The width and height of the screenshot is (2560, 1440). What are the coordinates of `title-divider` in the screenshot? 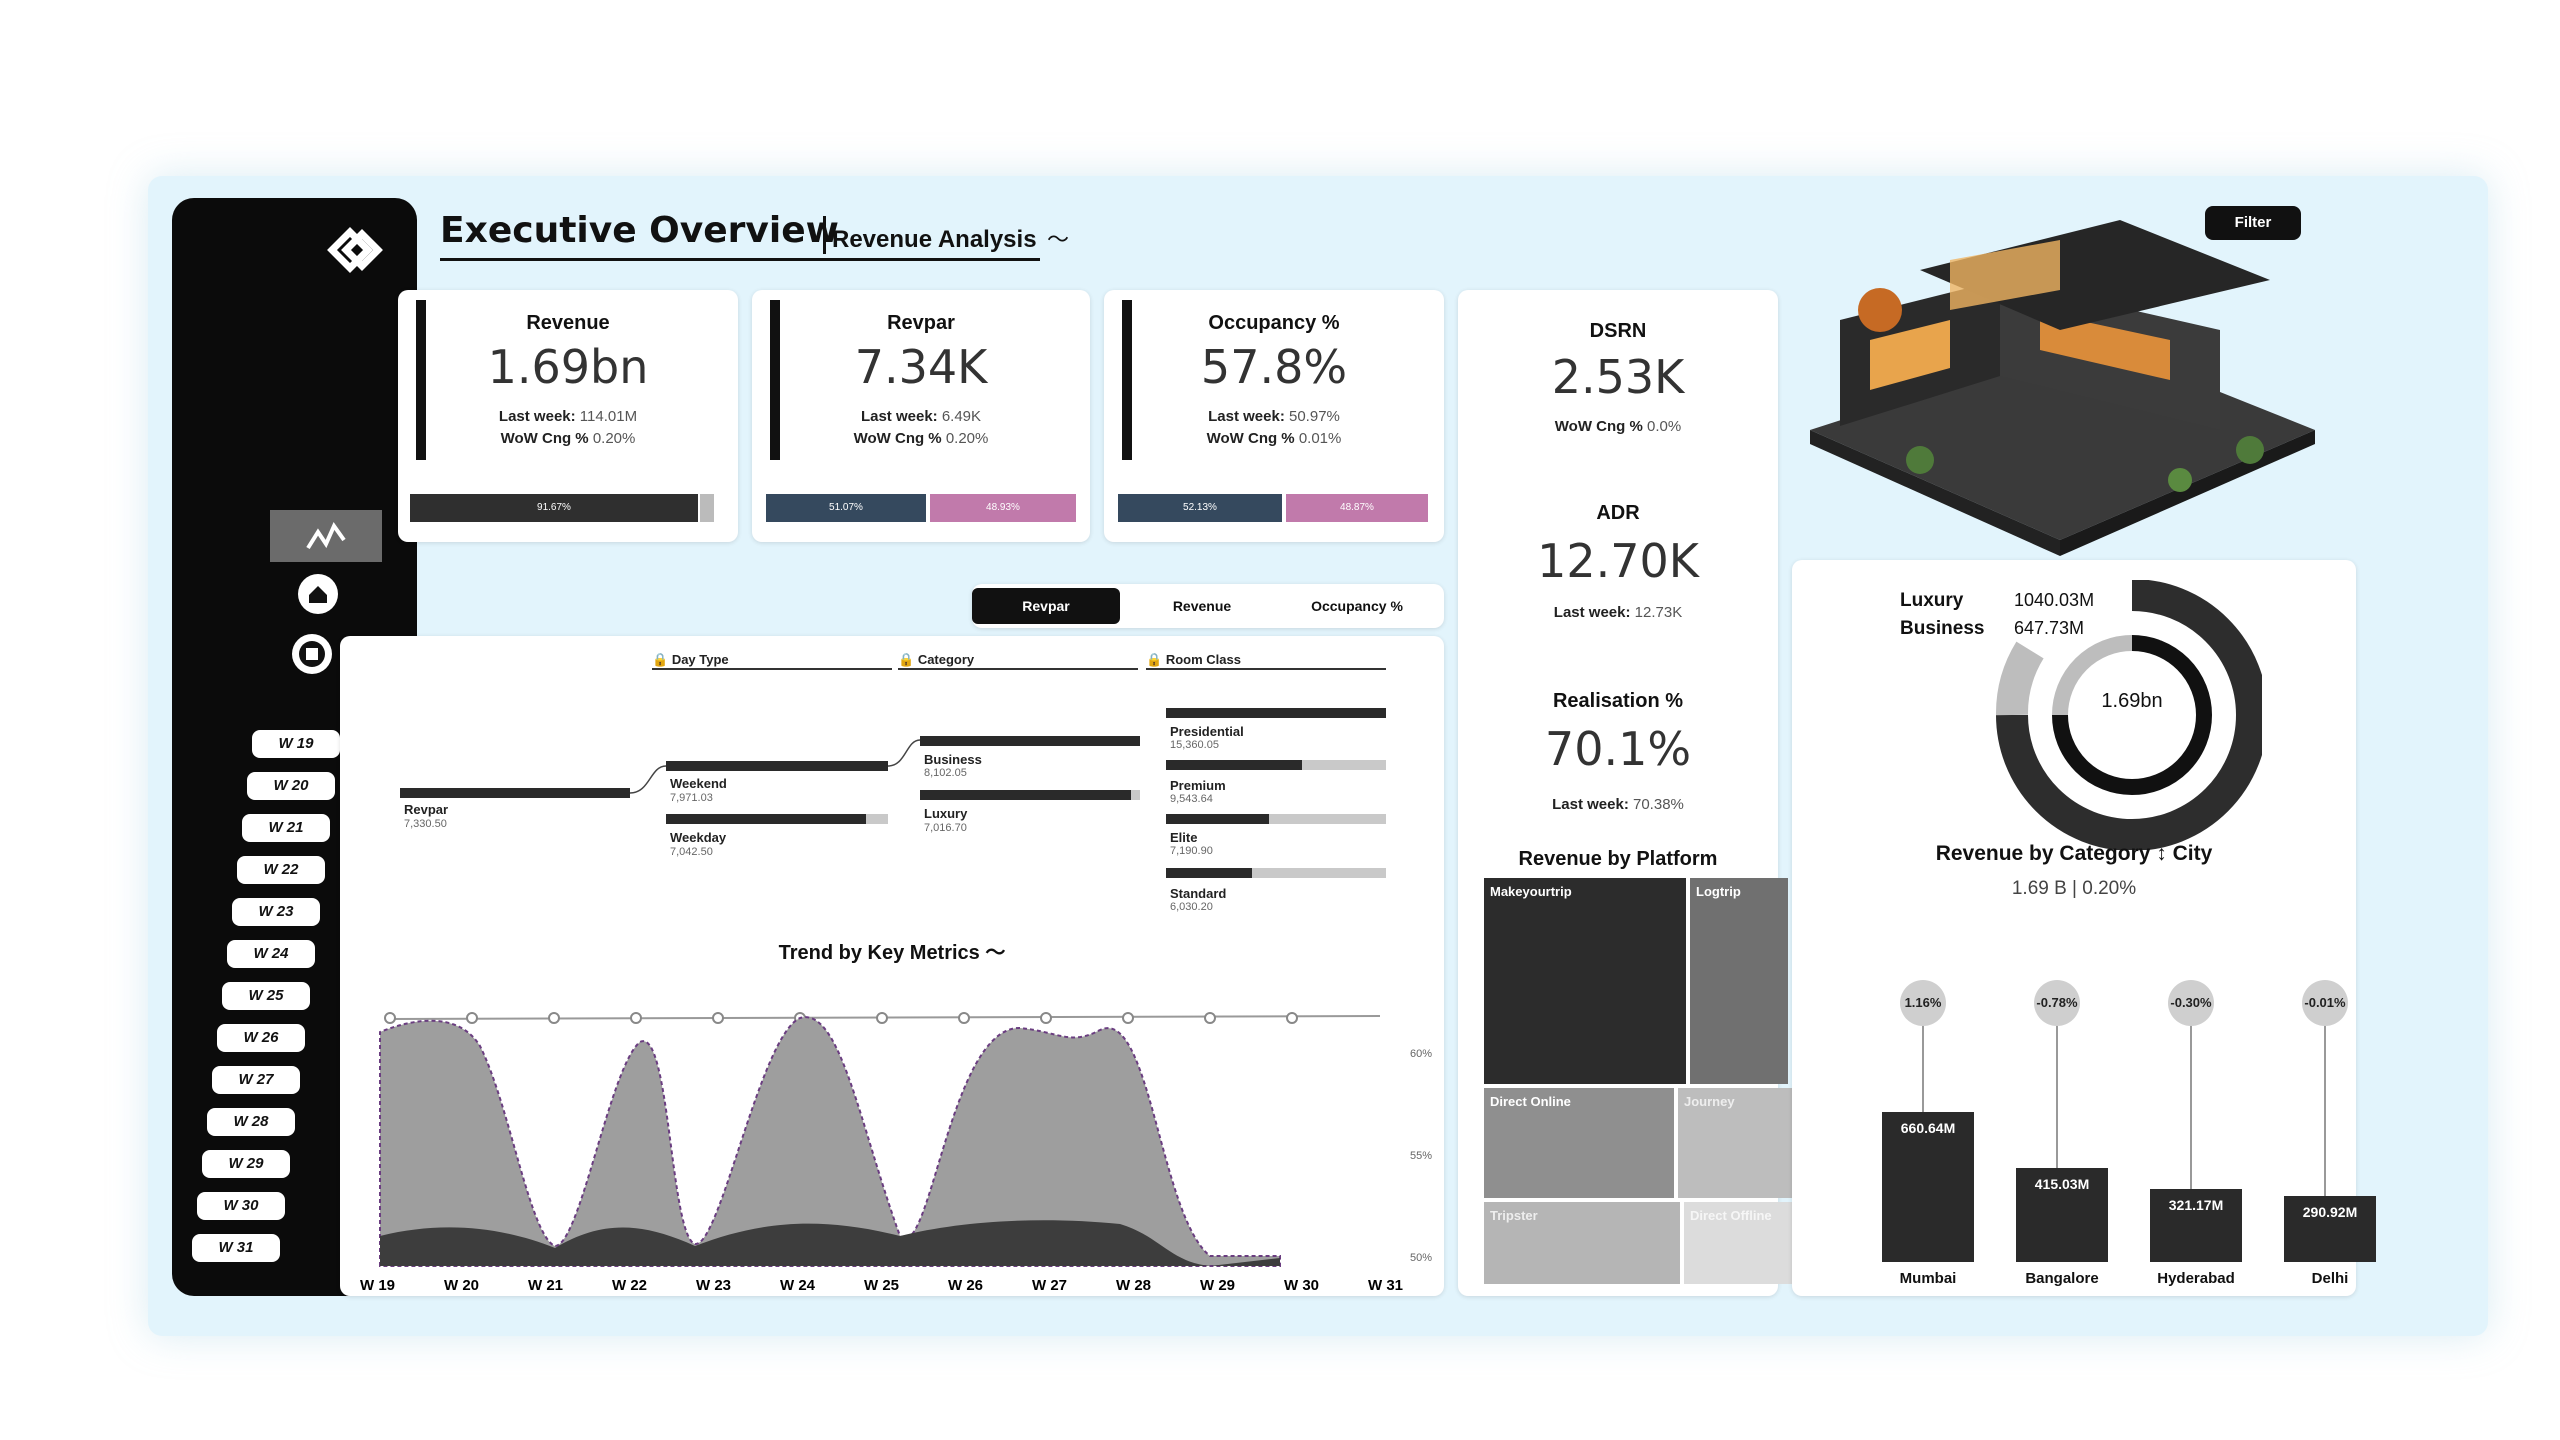 It's located at (824, 235).